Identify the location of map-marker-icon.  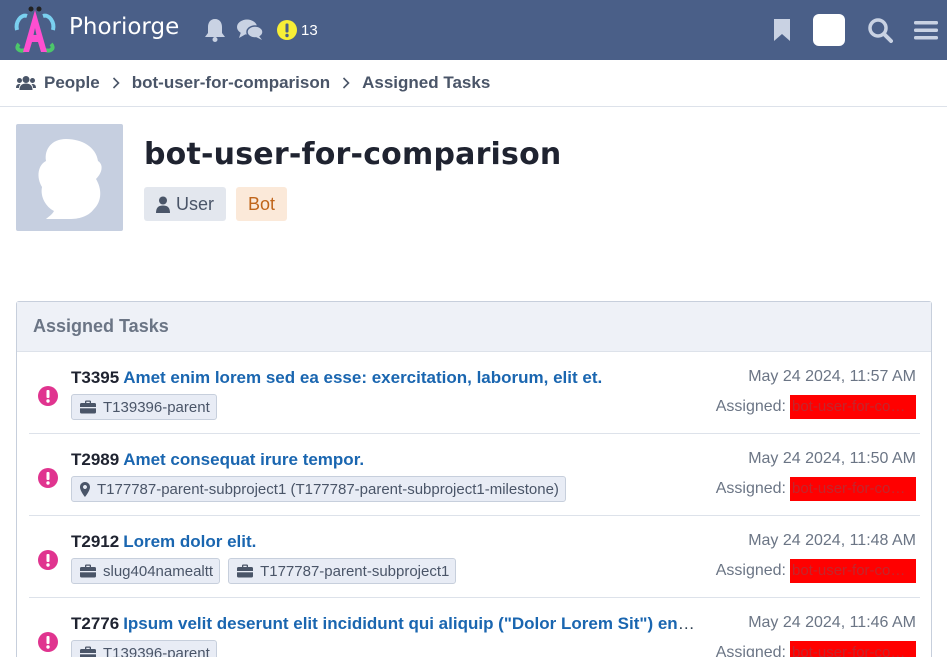
(85, 489).